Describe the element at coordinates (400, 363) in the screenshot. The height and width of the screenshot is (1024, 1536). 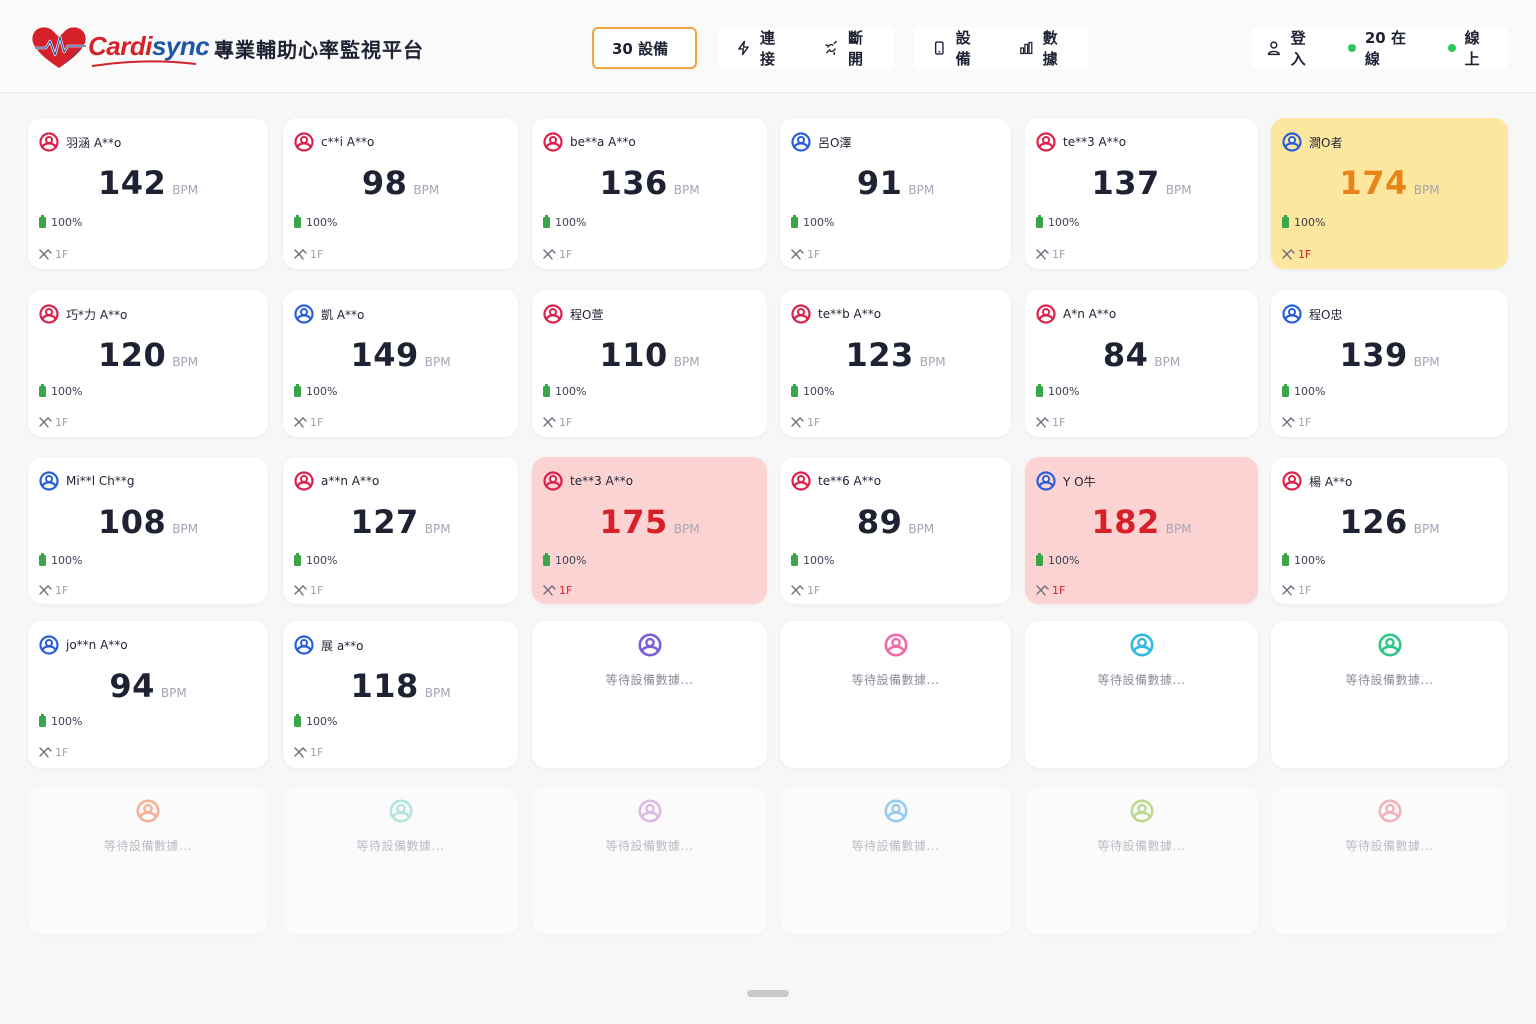
I see `heart-rate-card: 凱 A**o 149 BPM 100% 1F` at that location.